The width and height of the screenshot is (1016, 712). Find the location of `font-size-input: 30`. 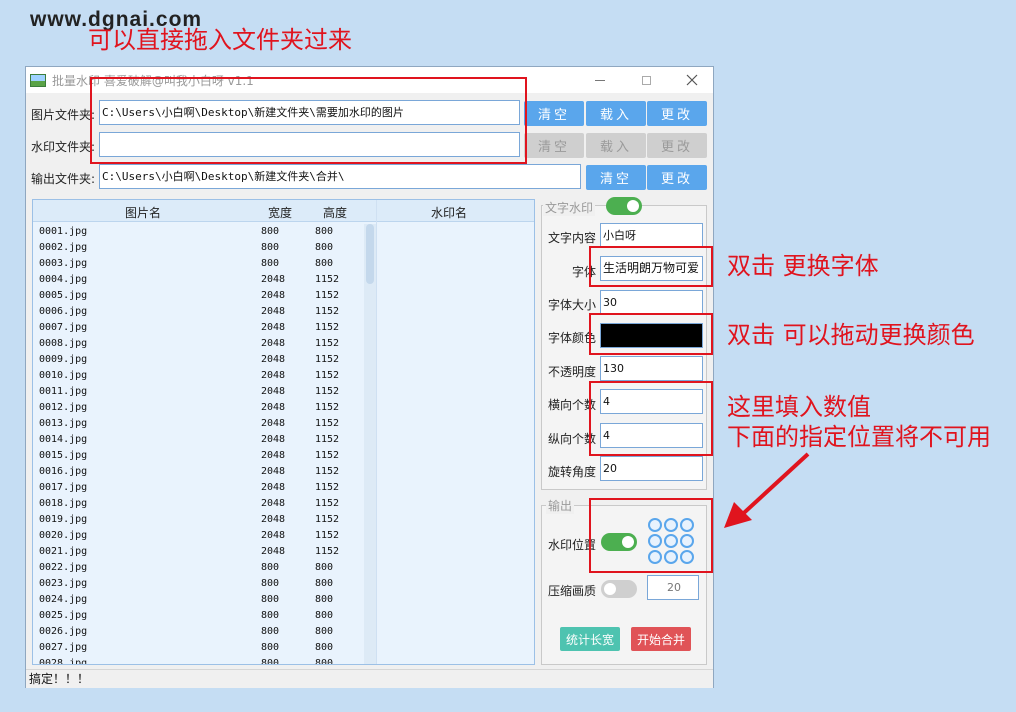

font-size-input: 30 is located at coordinates (651, 302).